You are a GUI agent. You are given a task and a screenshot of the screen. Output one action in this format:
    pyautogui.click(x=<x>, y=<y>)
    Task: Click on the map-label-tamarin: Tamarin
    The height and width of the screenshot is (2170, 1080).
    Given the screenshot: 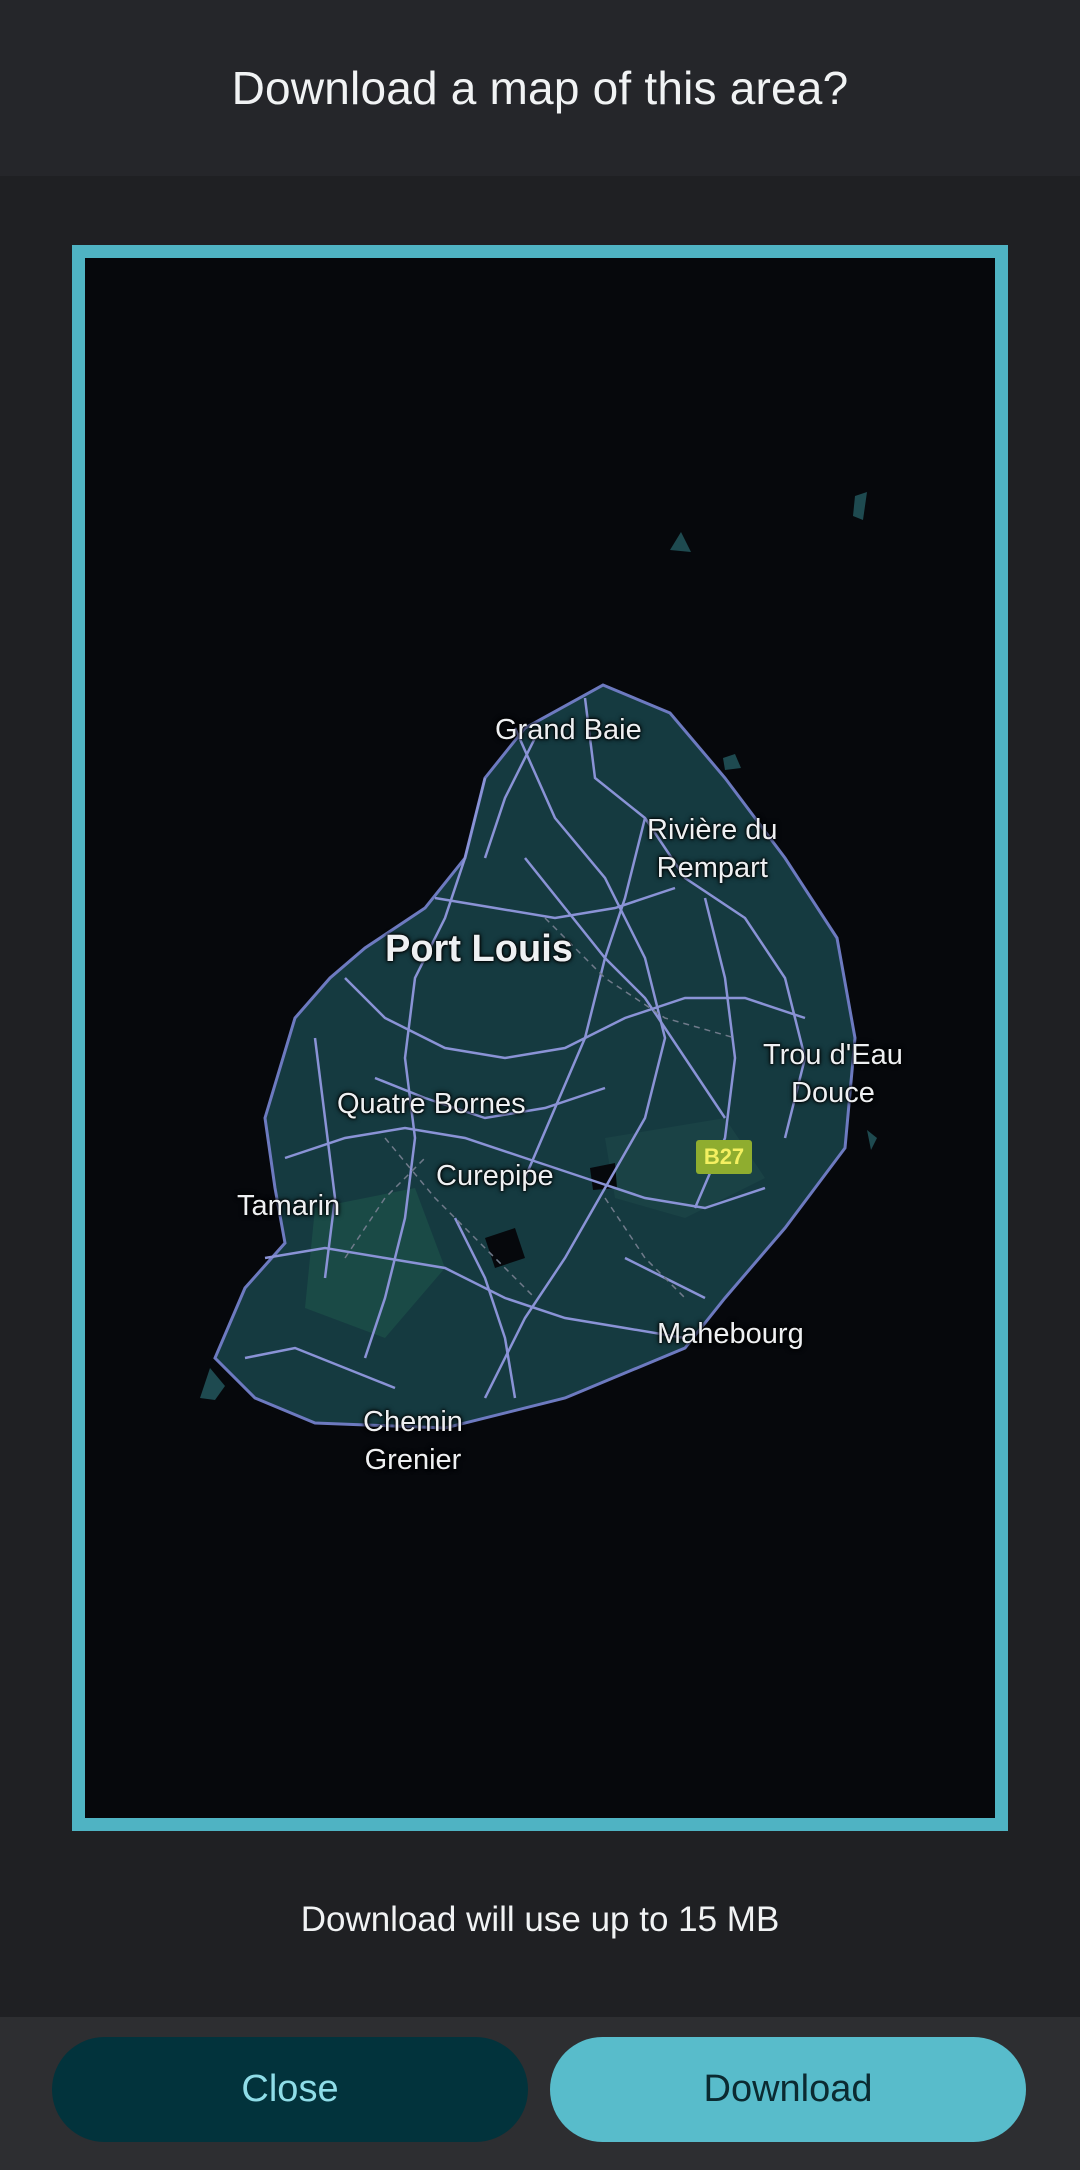 What is the action you would take?
    pyautogui.click(x=289, y=1206)
    